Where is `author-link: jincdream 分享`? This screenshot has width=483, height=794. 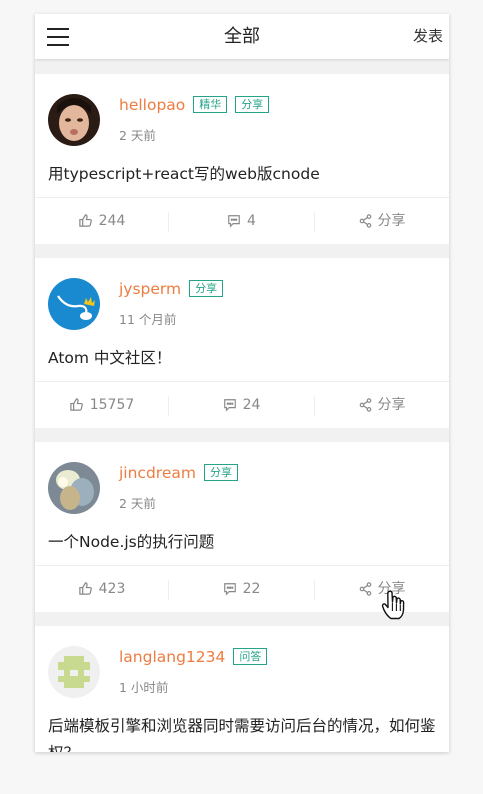
author-link: jincdream 分享 is located at coordinates (178, 473).